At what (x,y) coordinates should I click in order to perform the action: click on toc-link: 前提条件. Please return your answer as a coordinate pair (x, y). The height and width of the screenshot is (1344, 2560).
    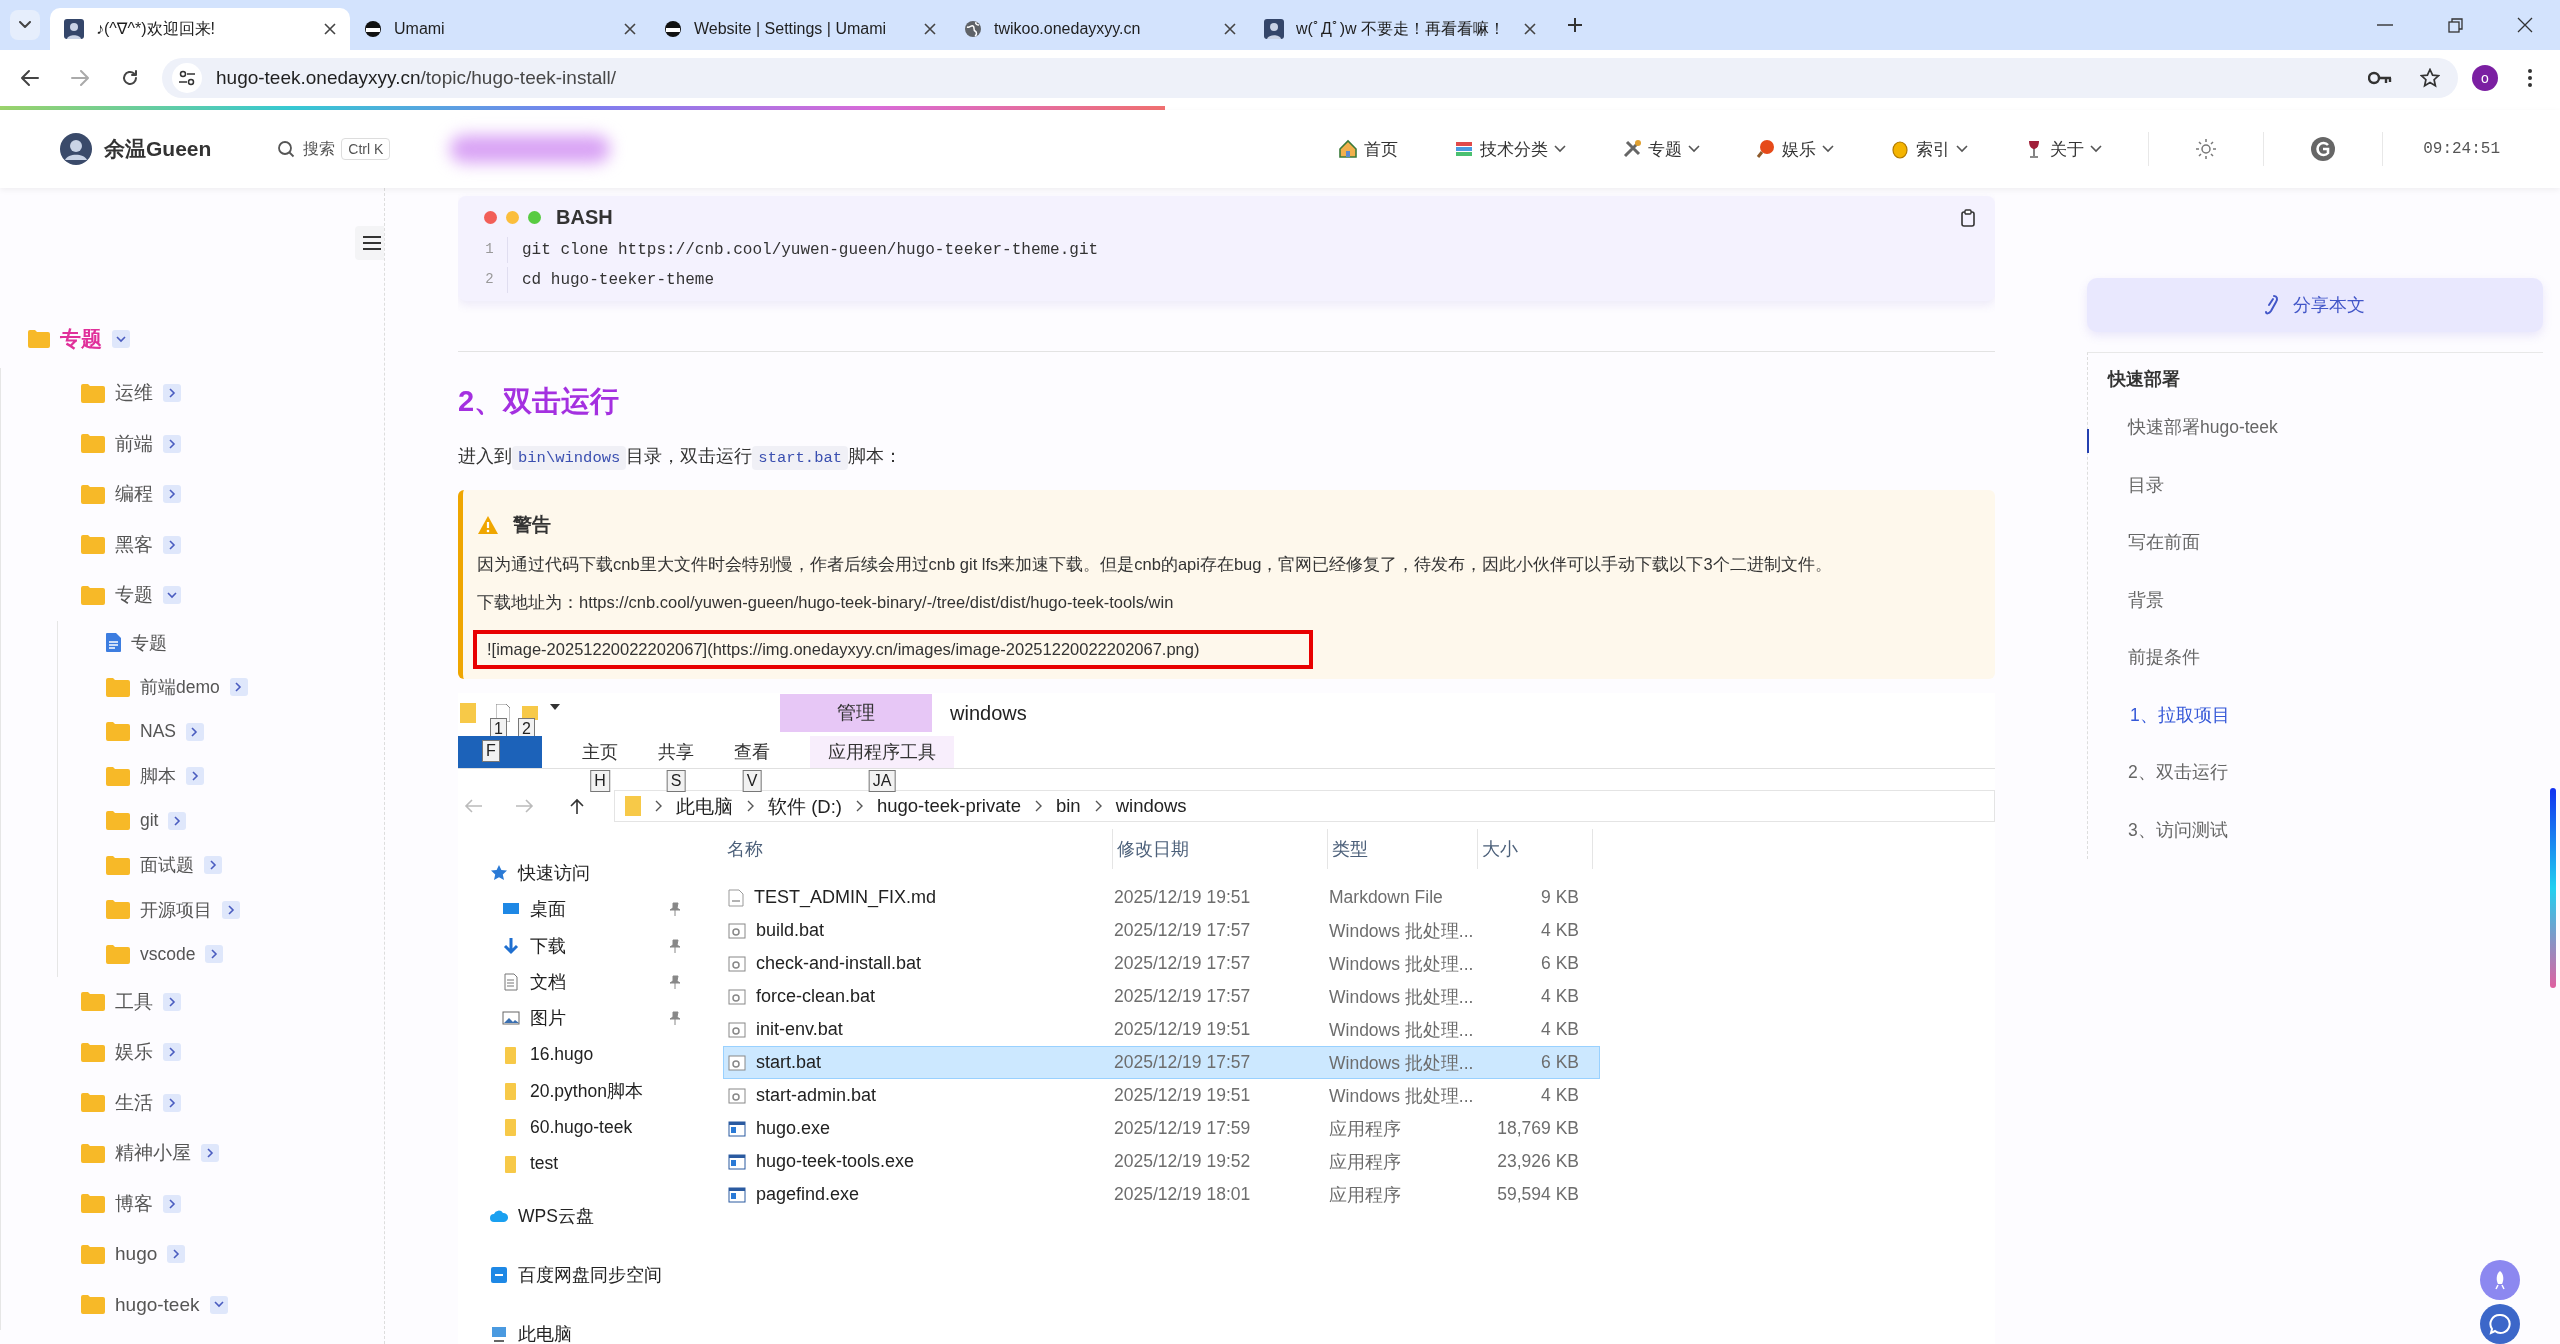
    Looking at the image, I should click on (2144, 658).